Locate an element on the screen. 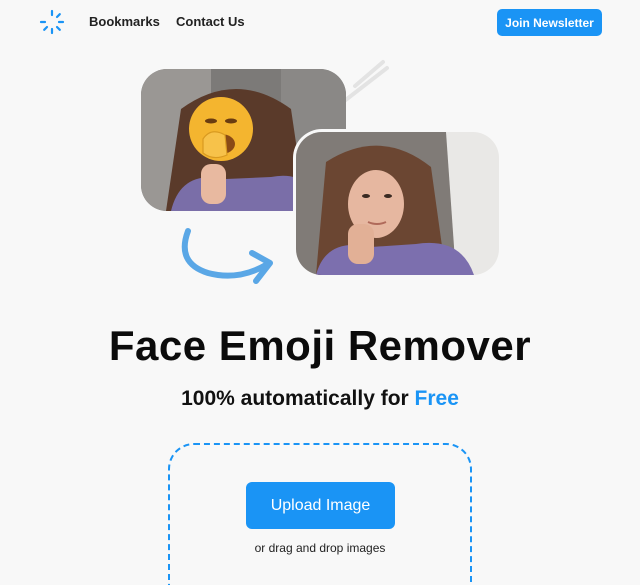 This screenshot has height=585, width=640. nav-link-contact-us: Contact Us is located at coordinates (210, 21).